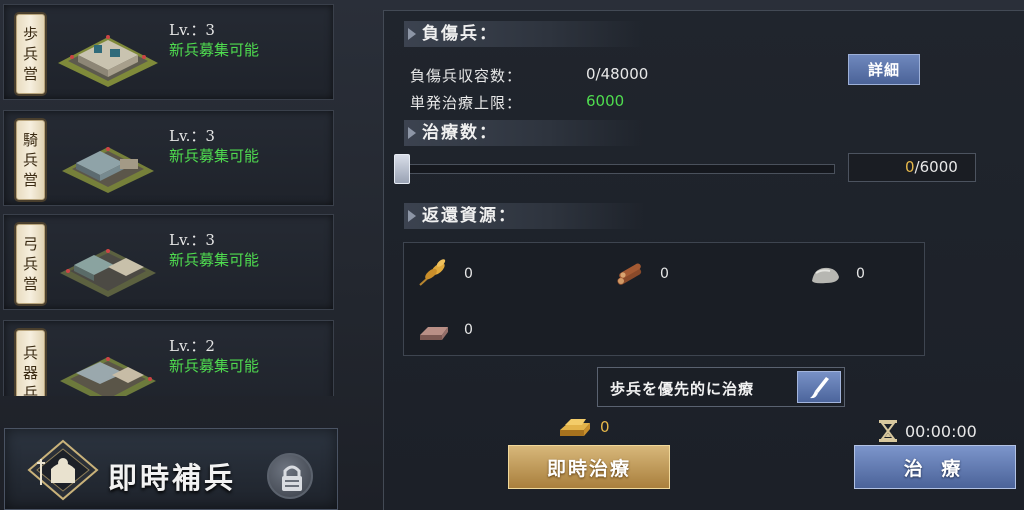 The image size is (1024, 510). I want to click on instant-reinforce-label: 即時補兵, so click(172, 478).